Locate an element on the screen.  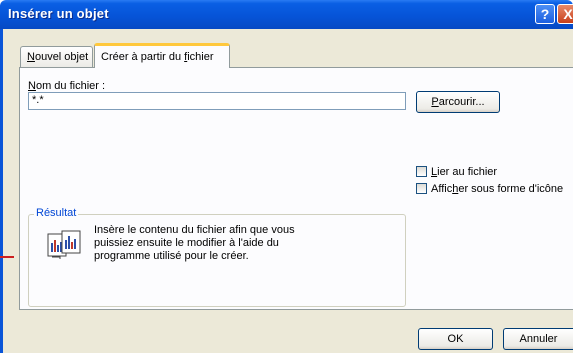
tab-new-object-mnemonic: N is located at coordinates (31, 57).